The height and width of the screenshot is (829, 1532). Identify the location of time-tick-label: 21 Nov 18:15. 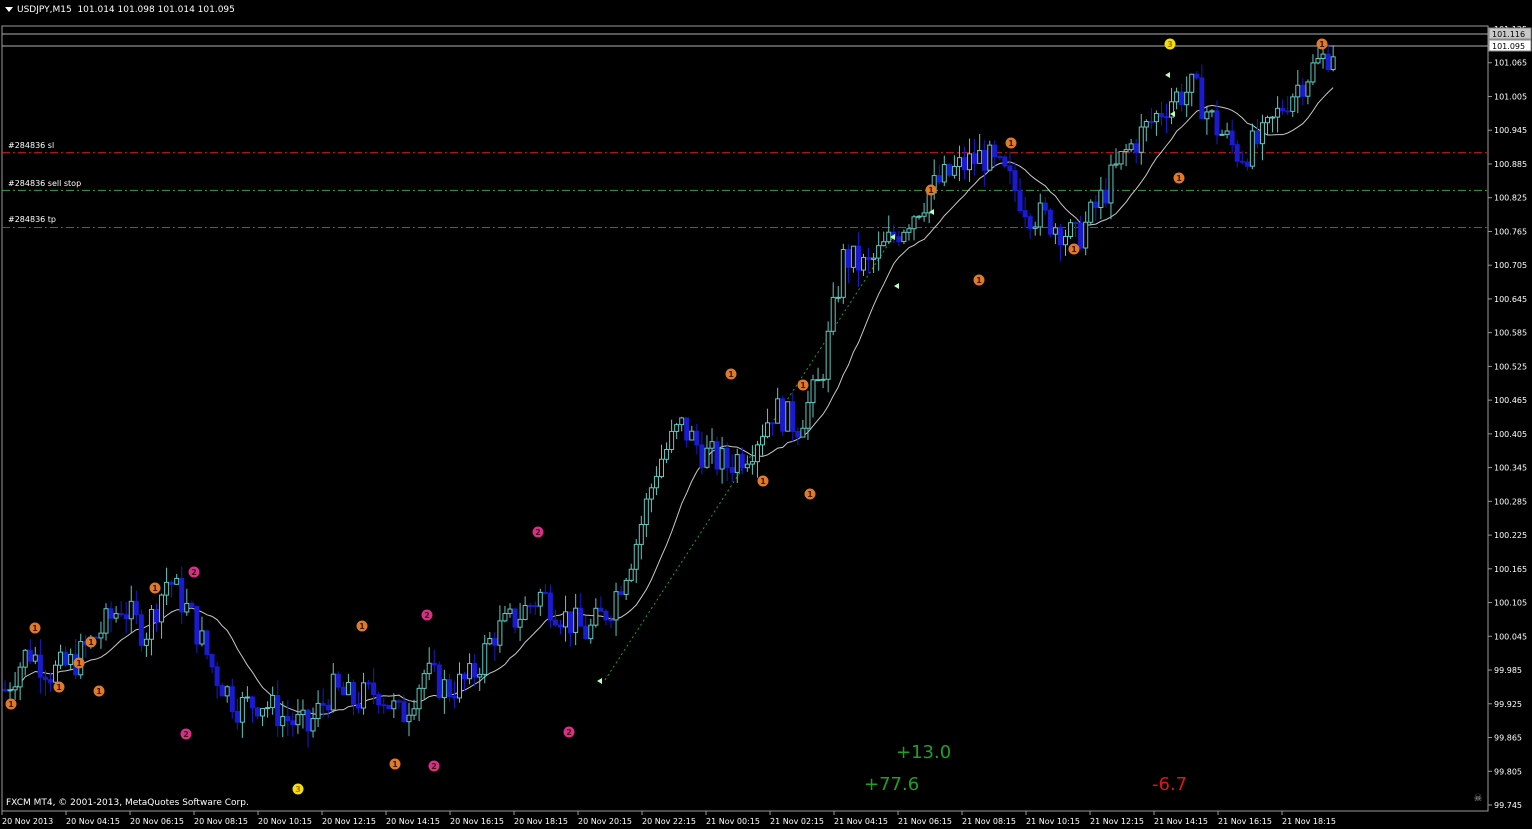
(1309, 821).